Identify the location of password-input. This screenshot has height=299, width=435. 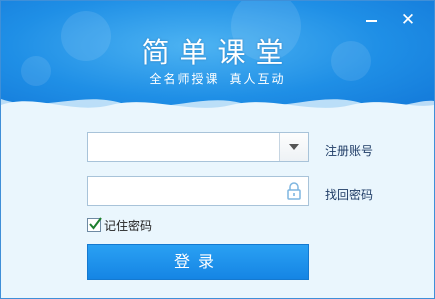
(186, 192).